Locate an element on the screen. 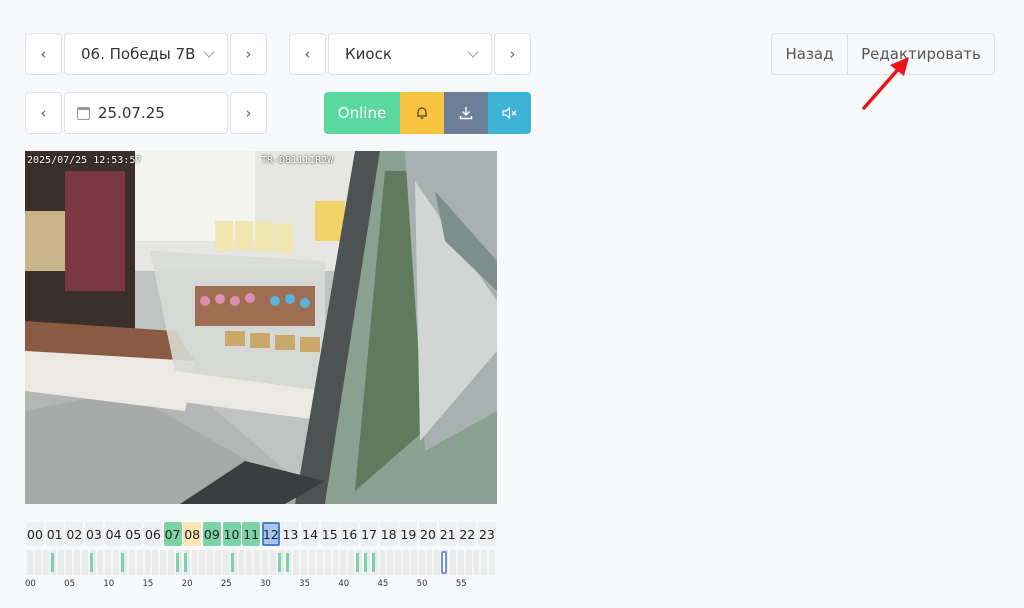 This screenshot has height=608, width=1024. hour-20: 20 is located at coordinates (428, 534).